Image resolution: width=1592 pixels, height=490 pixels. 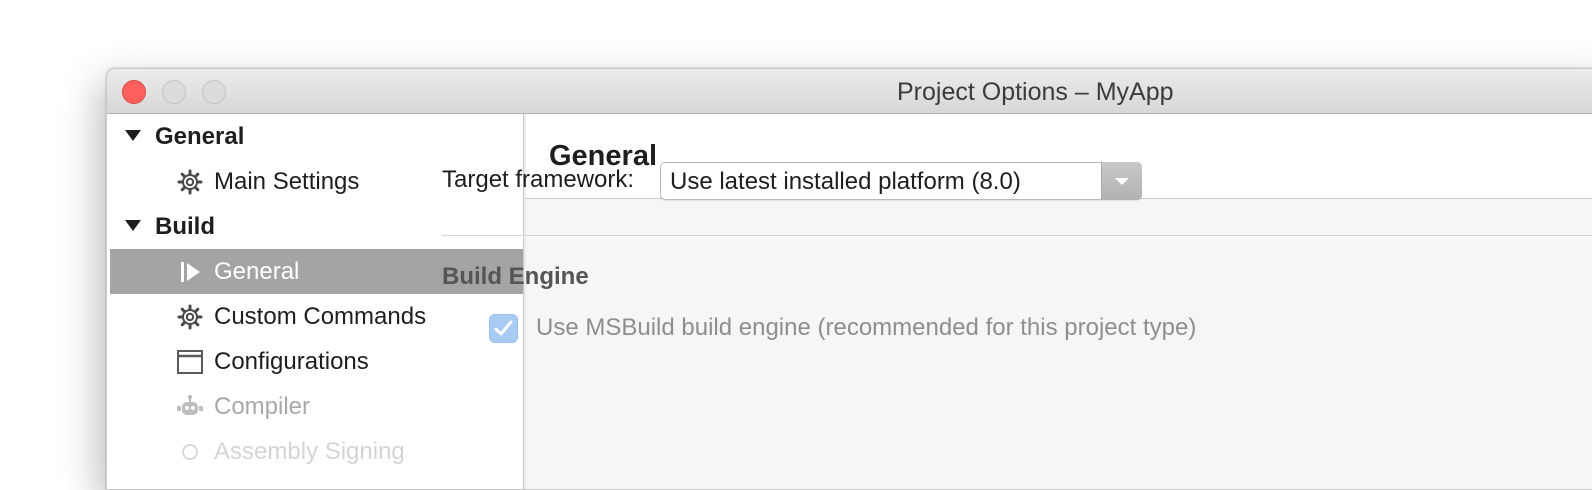 What do you see at coordinates (845, 181) in the screenshot?
I see `target-framework-value: Use latest installed platform (8.0)` at bounding box center [845, 181].